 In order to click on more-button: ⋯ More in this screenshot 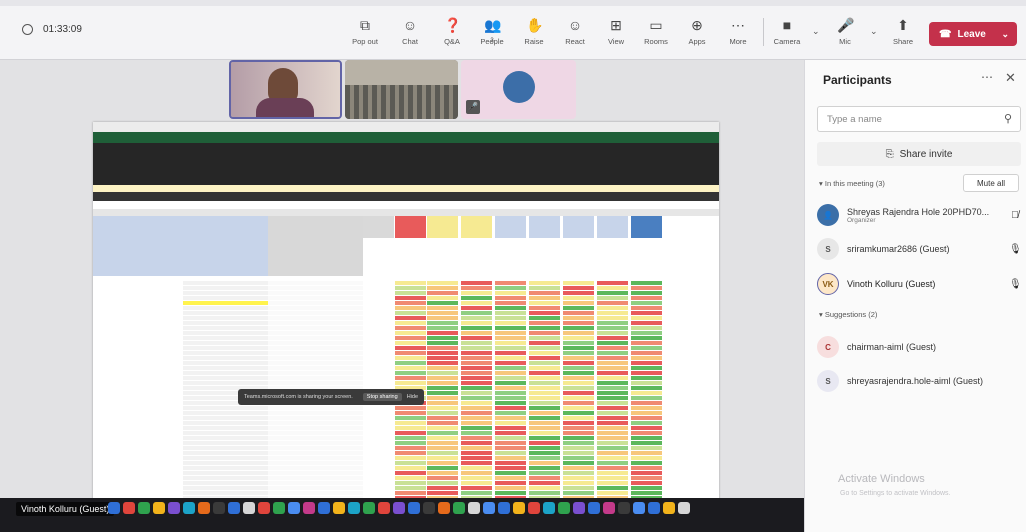, I will do `click(738, 31)`.